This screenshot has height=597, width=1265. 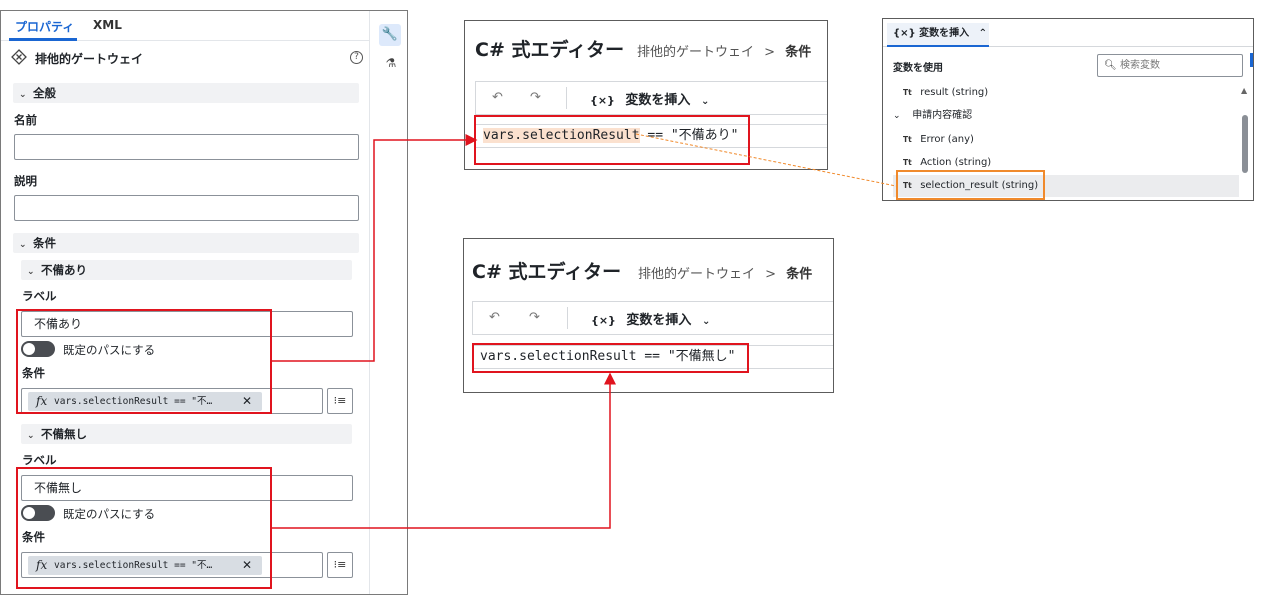 What do you see at coordinates (107, 25) in the screenshot?
I see `tab-xml: XML` at bounding box center [107, 25].